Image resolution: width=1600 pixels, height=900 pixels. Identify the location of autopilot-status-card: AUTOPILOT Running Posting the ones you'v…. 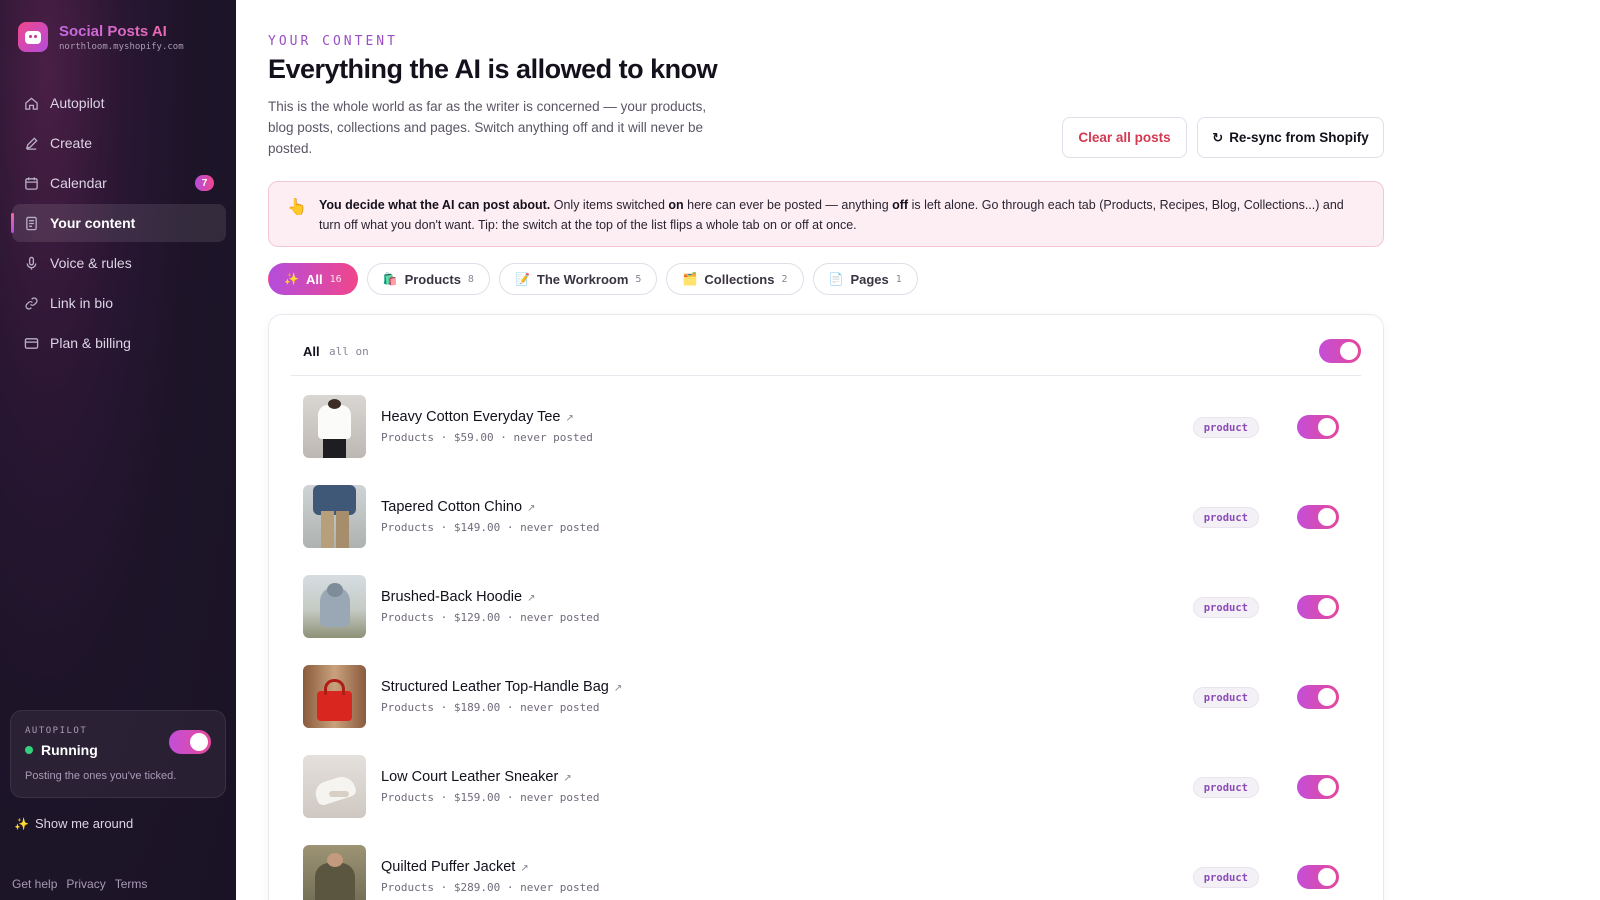
(118, 754).